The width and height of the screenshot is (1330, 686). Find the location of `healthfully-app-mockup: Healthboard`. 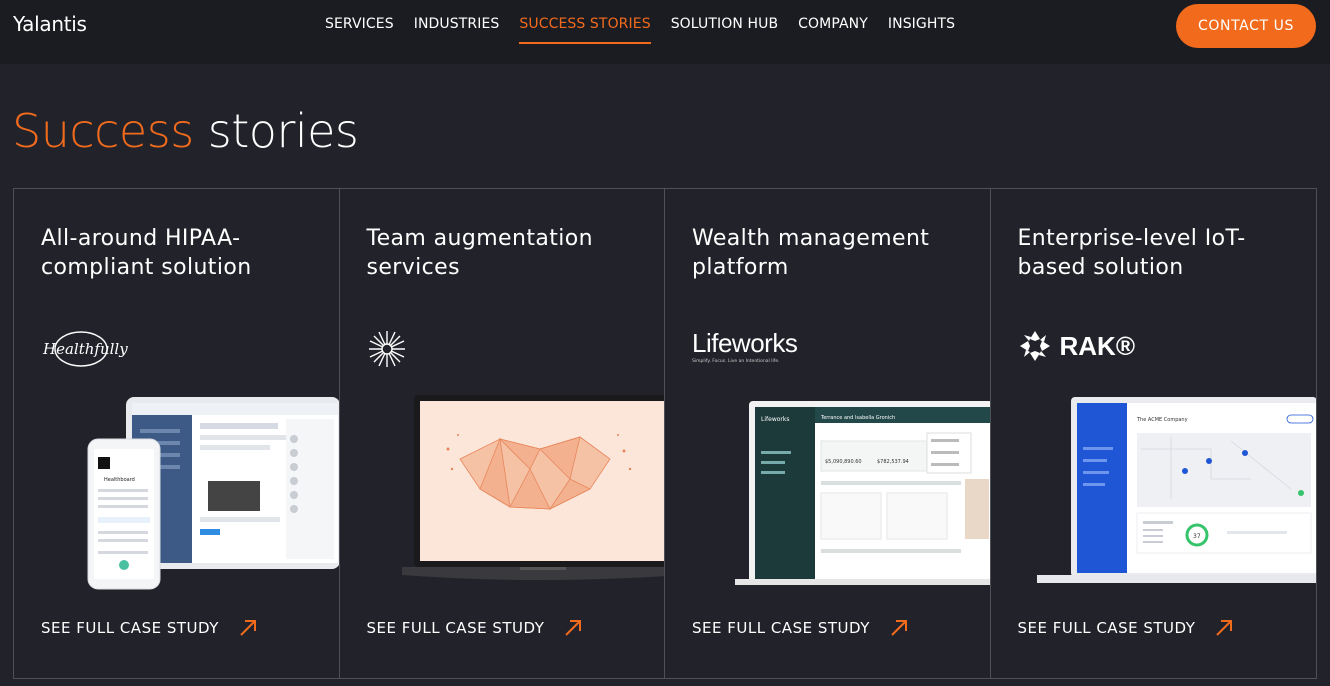

healthfully-app-mockup: Healthboard is located at coordinates (213, 493).